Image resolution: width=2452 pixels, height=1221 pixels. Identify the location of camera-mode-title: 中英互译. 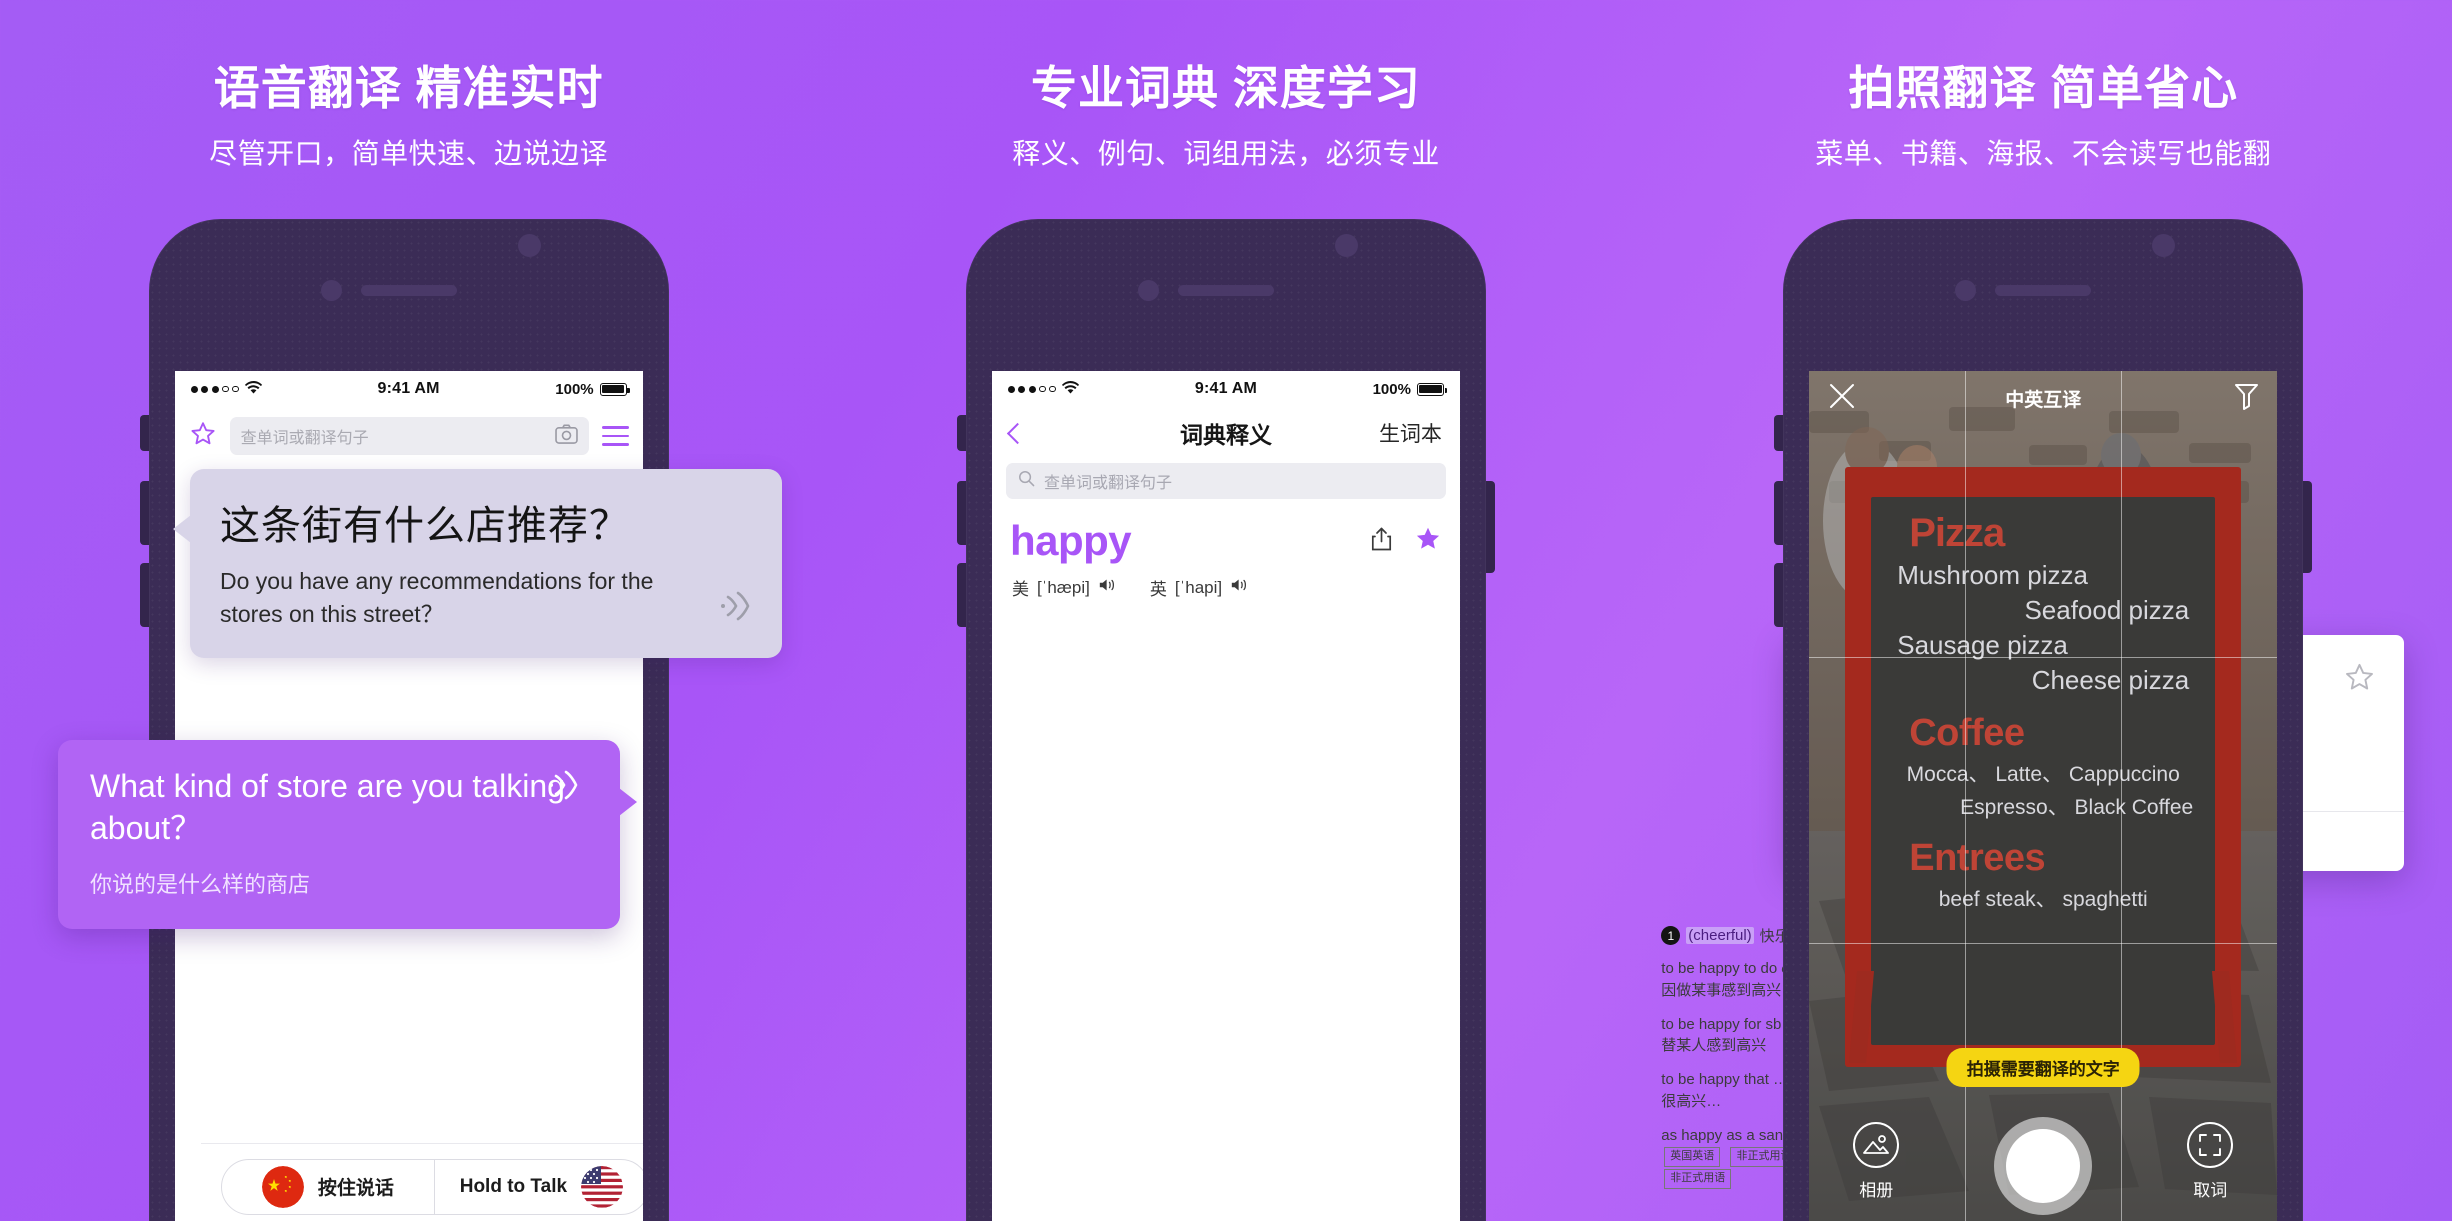
(2043, 400).